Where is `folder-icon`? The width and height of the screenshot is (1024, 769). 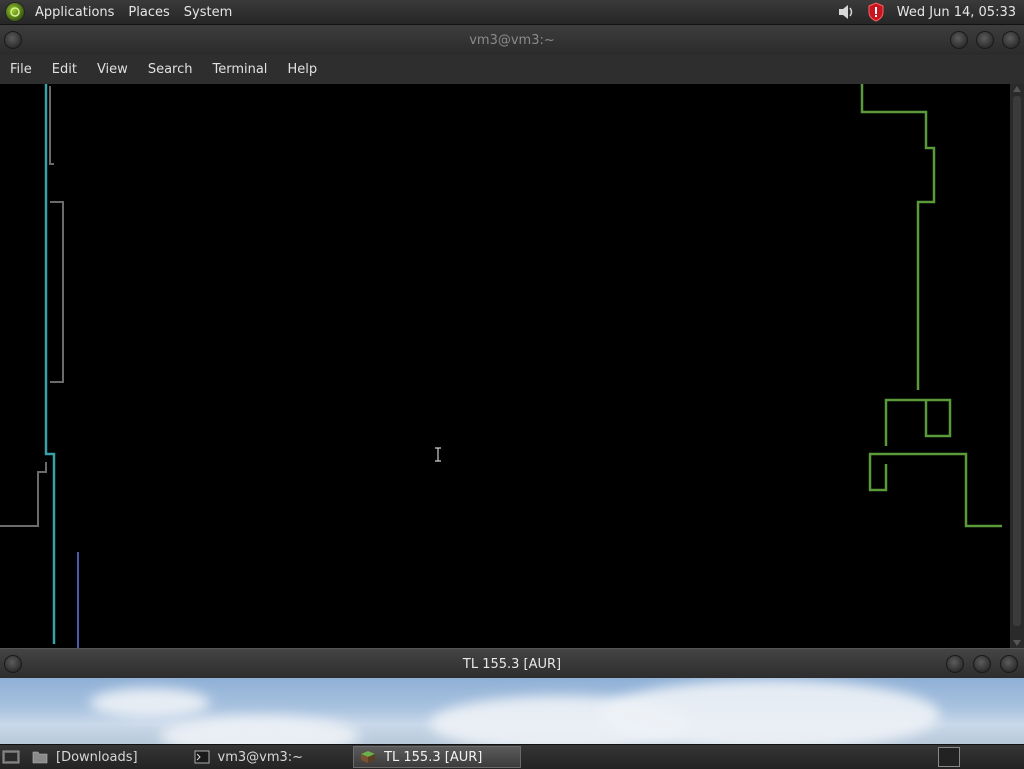 folder-icon is located at coordinates (40, 757).